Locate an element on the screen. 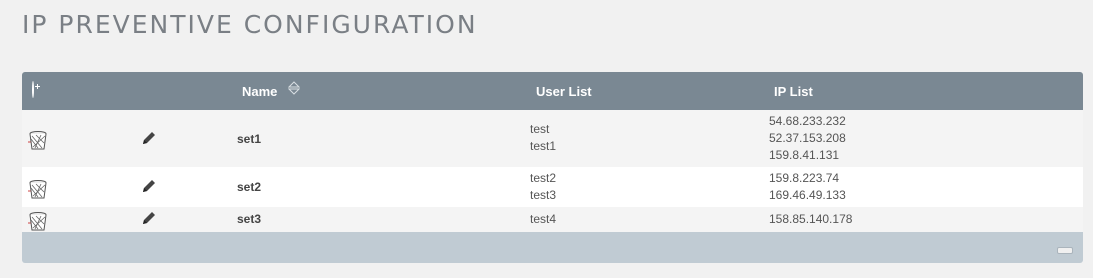 The width and height of the screenshot is (1093, 278). ip-list: 54.68.233.232 52.37.153.208 159.8.41.131 is located at coordinates (807, 138).